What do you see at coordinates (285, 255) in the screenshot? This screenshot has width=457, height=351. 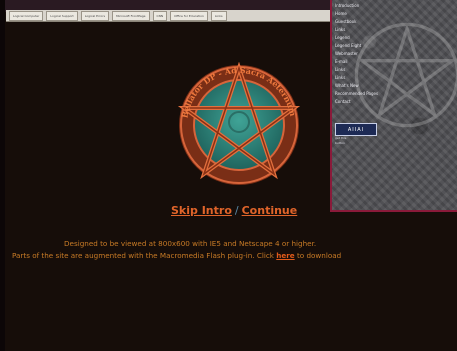 I see `flash-download-link: here` at bounding box center [285, 255].